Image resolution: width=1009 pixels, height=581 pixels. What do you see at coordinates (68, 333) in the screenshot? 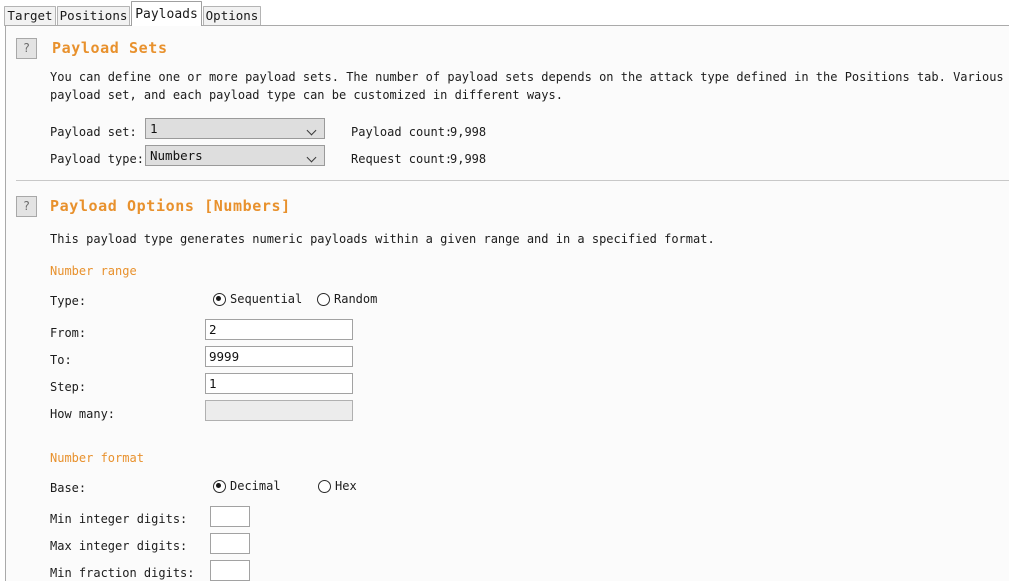
I see `from-label: From:` at bounding box center [68, 333].